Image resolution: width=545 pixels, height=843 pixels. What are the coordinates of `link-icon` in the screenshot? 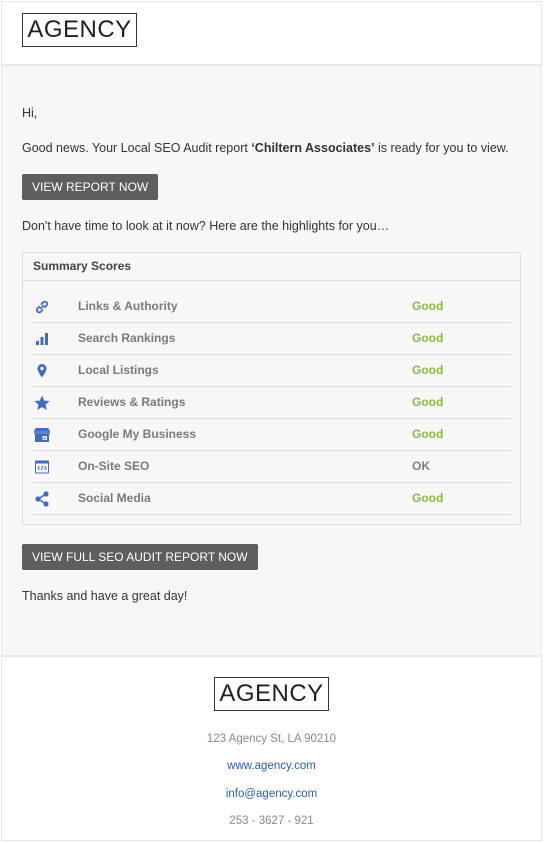 It's located at (42, 307).